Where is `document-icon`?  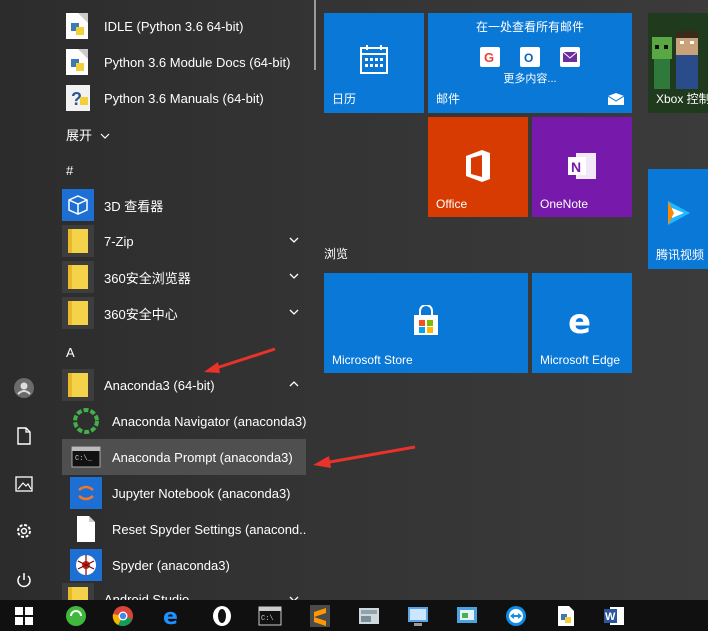 document-icon is located at coordinates (24, 436).